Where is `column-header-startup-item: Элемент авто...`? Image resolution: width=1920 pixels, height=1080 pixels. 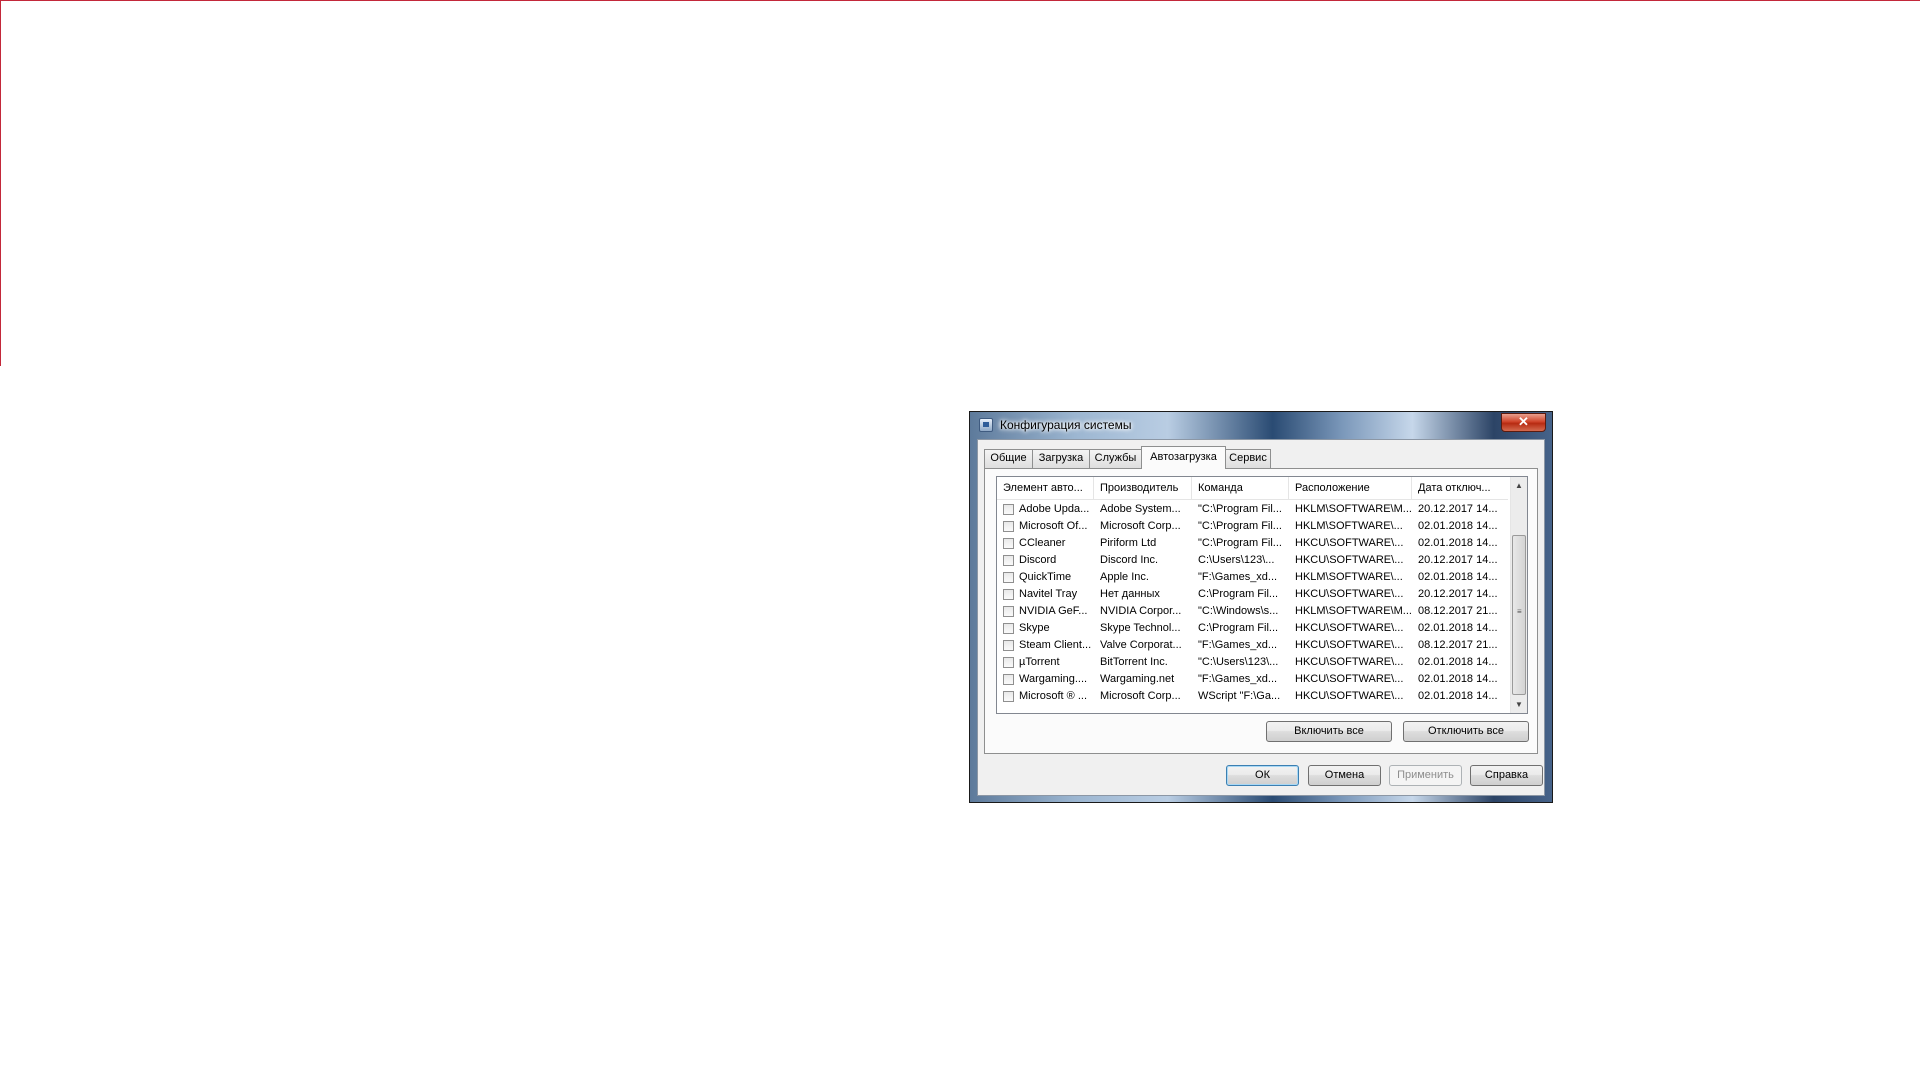 column-header-startup-item: Элемент авто... is located at coordinates (1045, 488).